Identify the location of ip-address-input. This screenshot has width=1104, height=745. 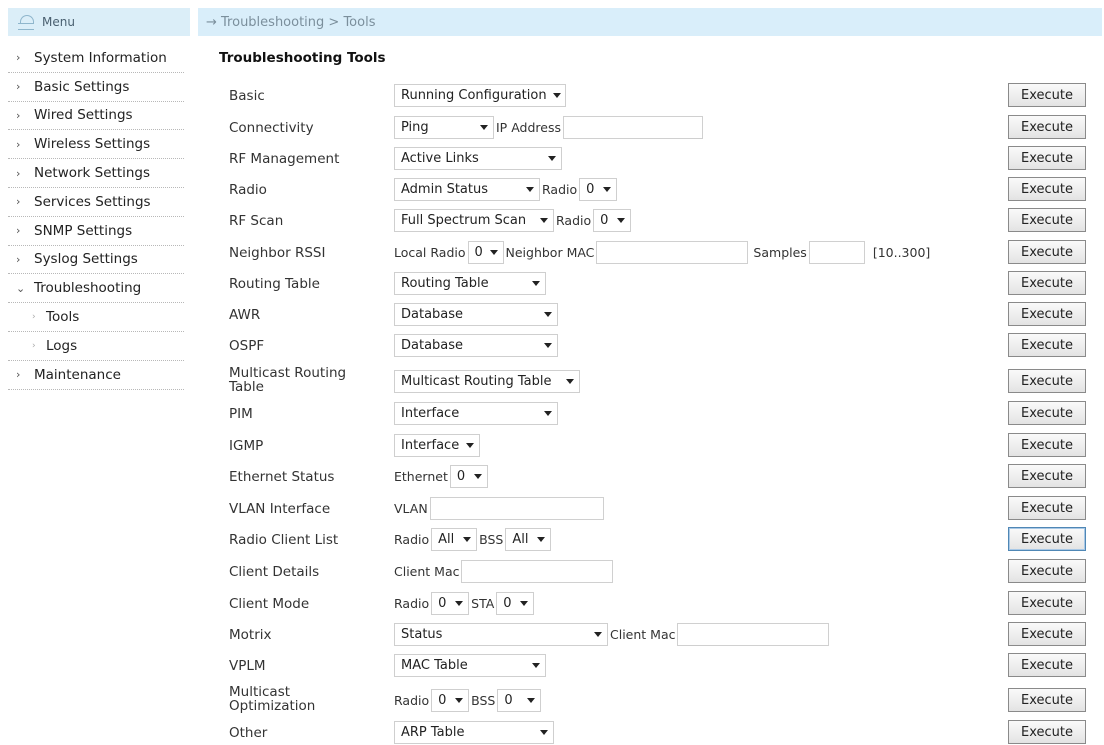
(632, 127).